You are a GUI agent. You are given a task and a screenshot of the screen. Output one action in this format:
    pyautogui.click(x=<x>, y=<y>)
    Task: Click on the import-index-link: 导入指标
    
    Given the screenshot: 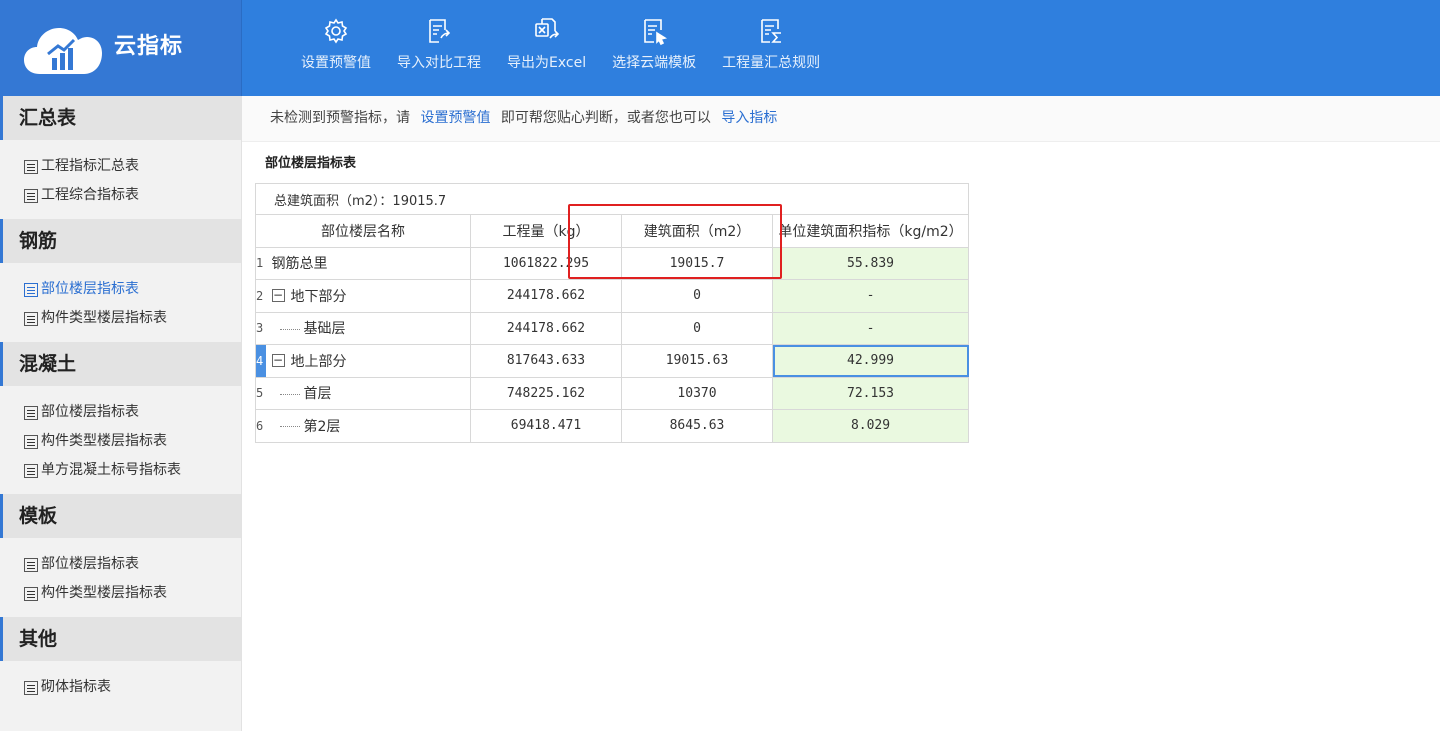 What is the action you would take?
    pyautogui.click(x=749, y=118)
    